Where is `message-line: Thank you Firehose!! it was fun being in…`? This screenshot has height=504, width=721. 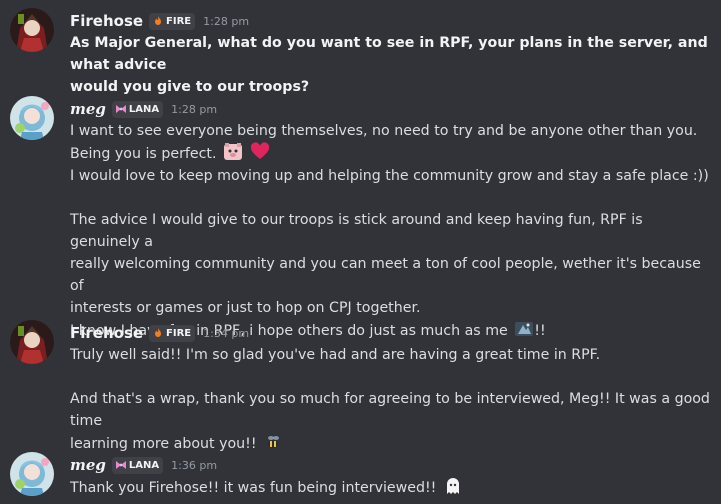 message-line: Thank you Firehose!! it was fun being in… is located at coordinates (390, 487).